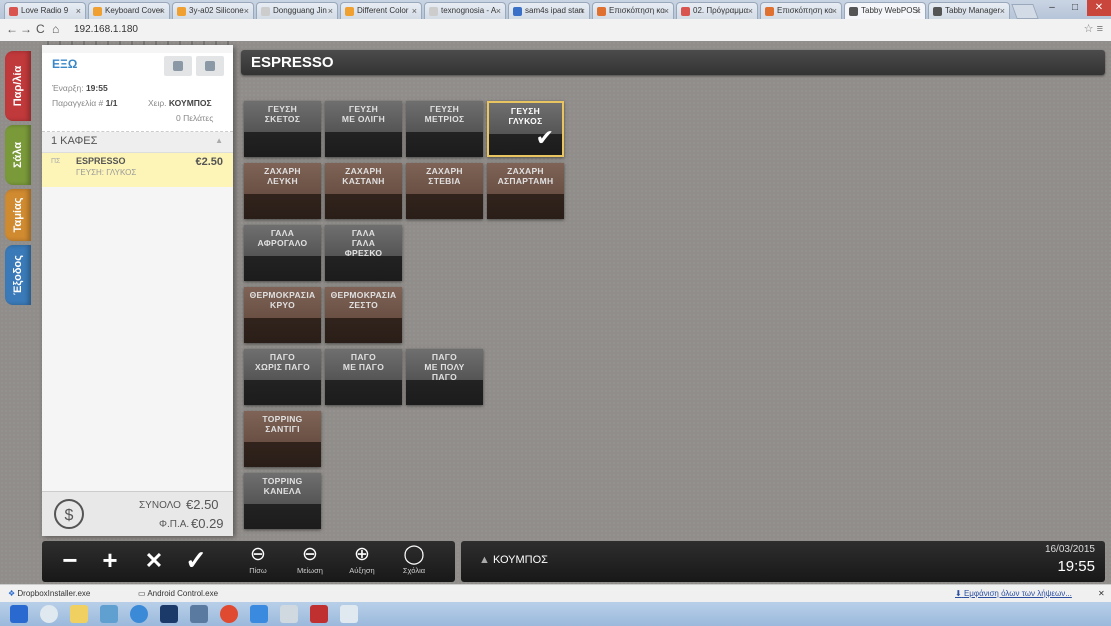  I want to click on back-button: ⊖ Πίσω, so click(258, 562).